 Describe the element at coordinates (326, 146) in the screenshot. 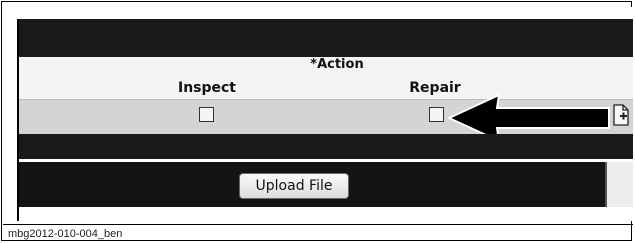

I see `section-bar` at that location.